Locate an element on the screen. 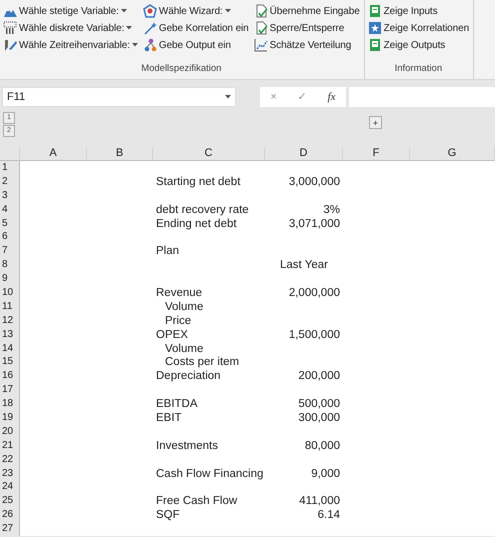  nodes-icon is located at coordinates (149, 45).